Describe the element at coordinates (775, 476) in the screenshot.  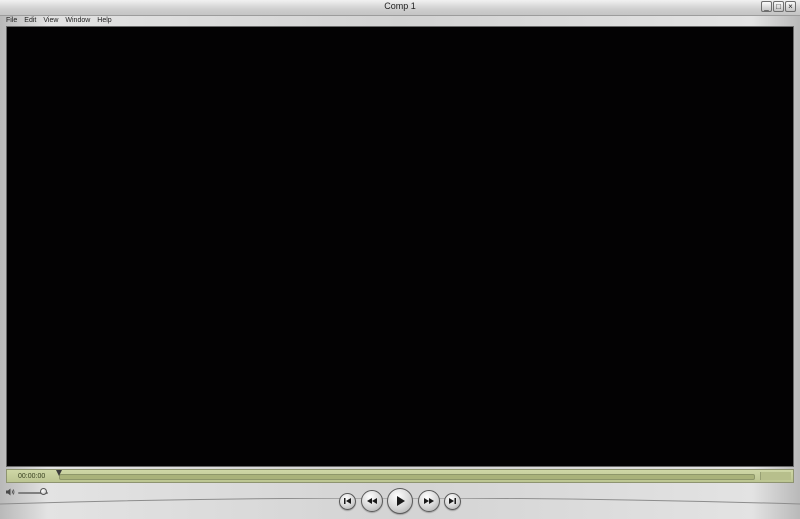
I see `timeline-end-cap` at that location.